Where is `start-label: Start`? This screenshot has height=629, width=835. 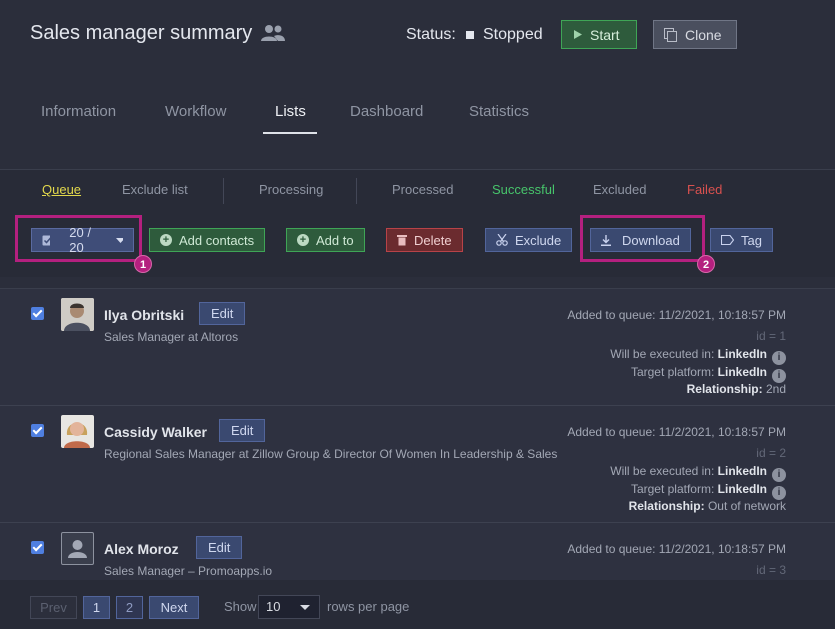
start-label: Start is located at coordinates (605, 34).